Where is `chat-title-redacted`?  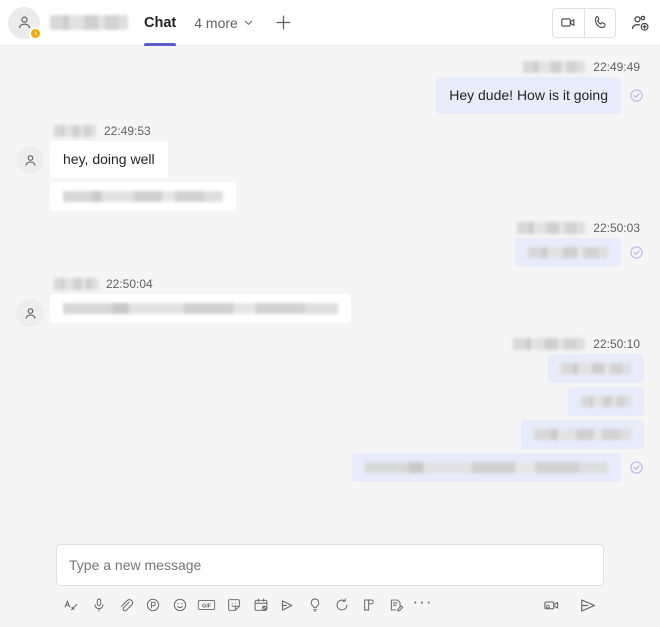
chat-title-redacted is located at coordinates (89, 22).